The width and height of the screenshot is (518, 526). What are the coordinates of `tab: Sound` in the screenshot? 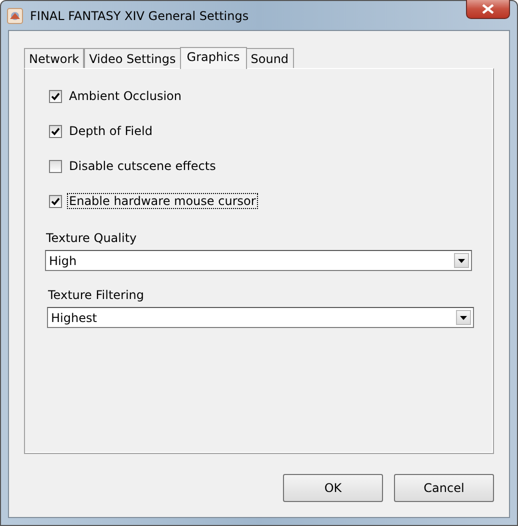 It's located at (270, 58).